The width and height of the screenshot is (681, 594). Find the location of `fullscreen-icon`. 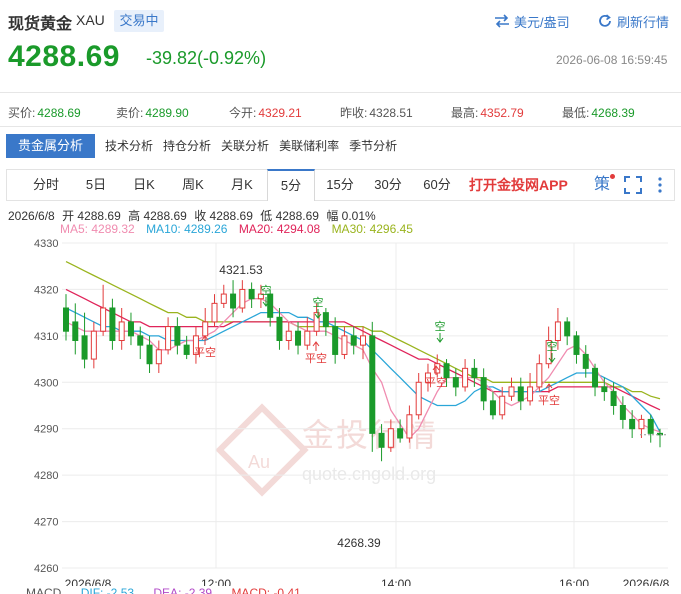

fullscreen-icon is located at coordinates (633, 185).